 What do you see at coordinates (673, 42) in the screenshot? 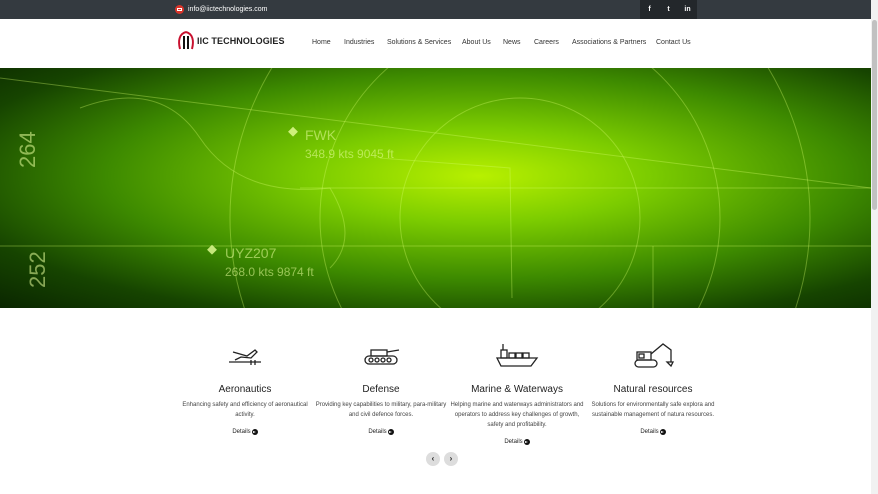
I see `nav-contact-us: Contact Us` at bounding box center [673, 42].